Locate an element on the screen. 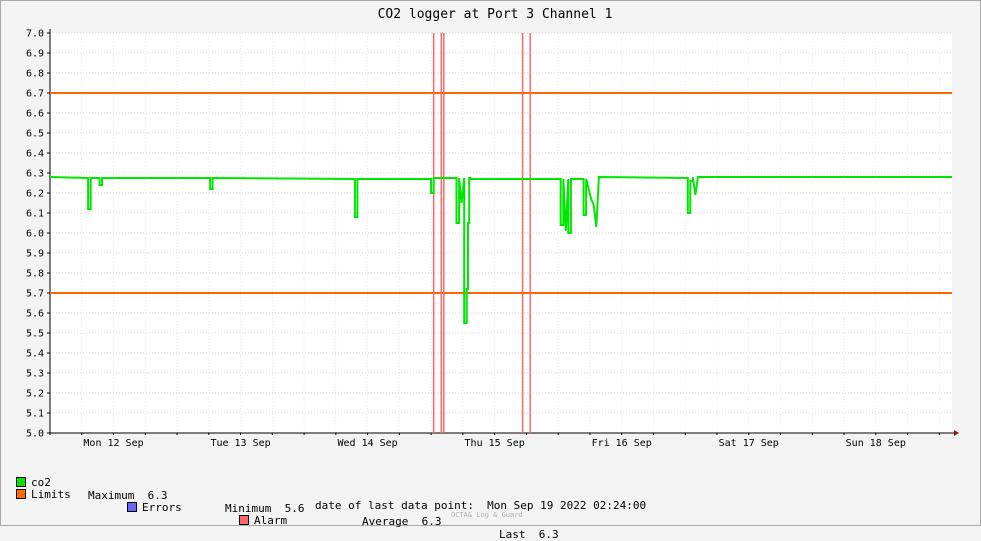 The image size is (981, 541). legend-row-markers: Limits Errors Alarm is located at coordinates (151, 501).